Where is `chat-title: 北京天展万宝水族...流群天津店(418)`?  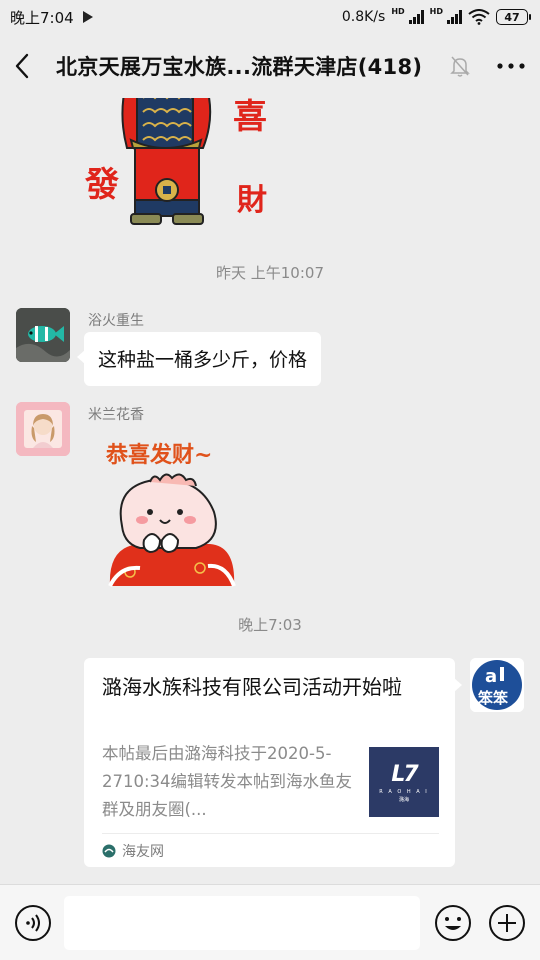 chat-title: 北京天展万宝水族...流群天津店(418) is located at coordinates (239, 67).